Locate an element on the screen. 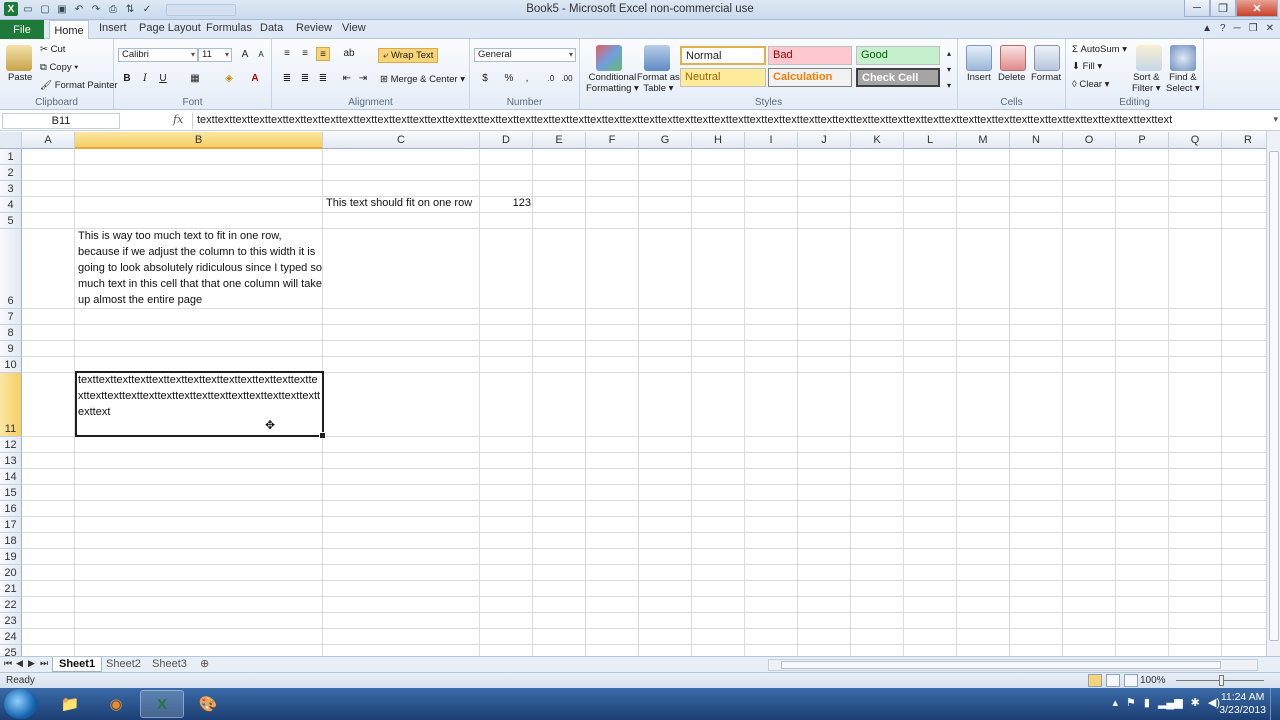  tab-file: File is located at coordinates (22, 29).